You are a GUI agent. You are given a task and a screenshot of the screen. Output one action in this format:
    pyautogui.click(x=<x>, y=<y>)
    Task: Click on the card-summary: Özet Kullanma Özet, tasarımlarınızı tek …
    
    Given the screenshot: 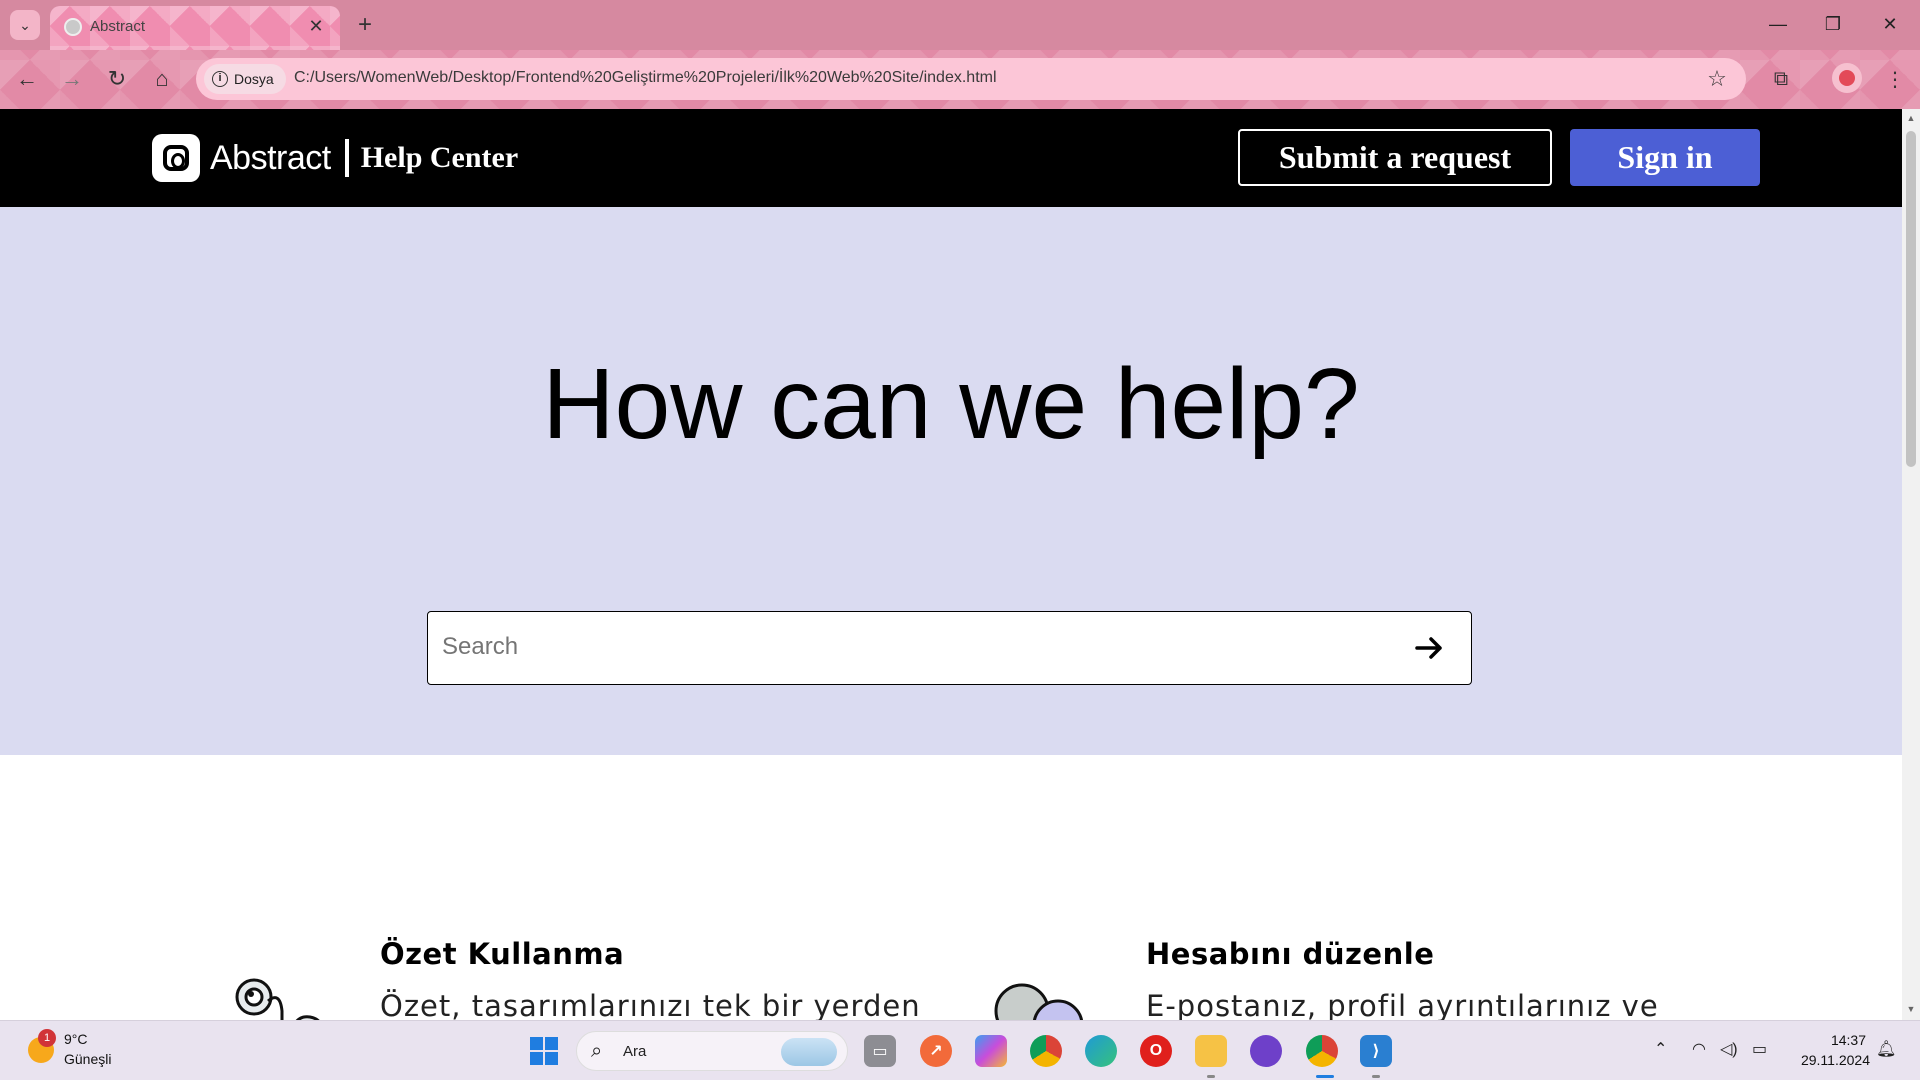 What is the action you would take?
    pyautogui.click(x=650, y=978)
    